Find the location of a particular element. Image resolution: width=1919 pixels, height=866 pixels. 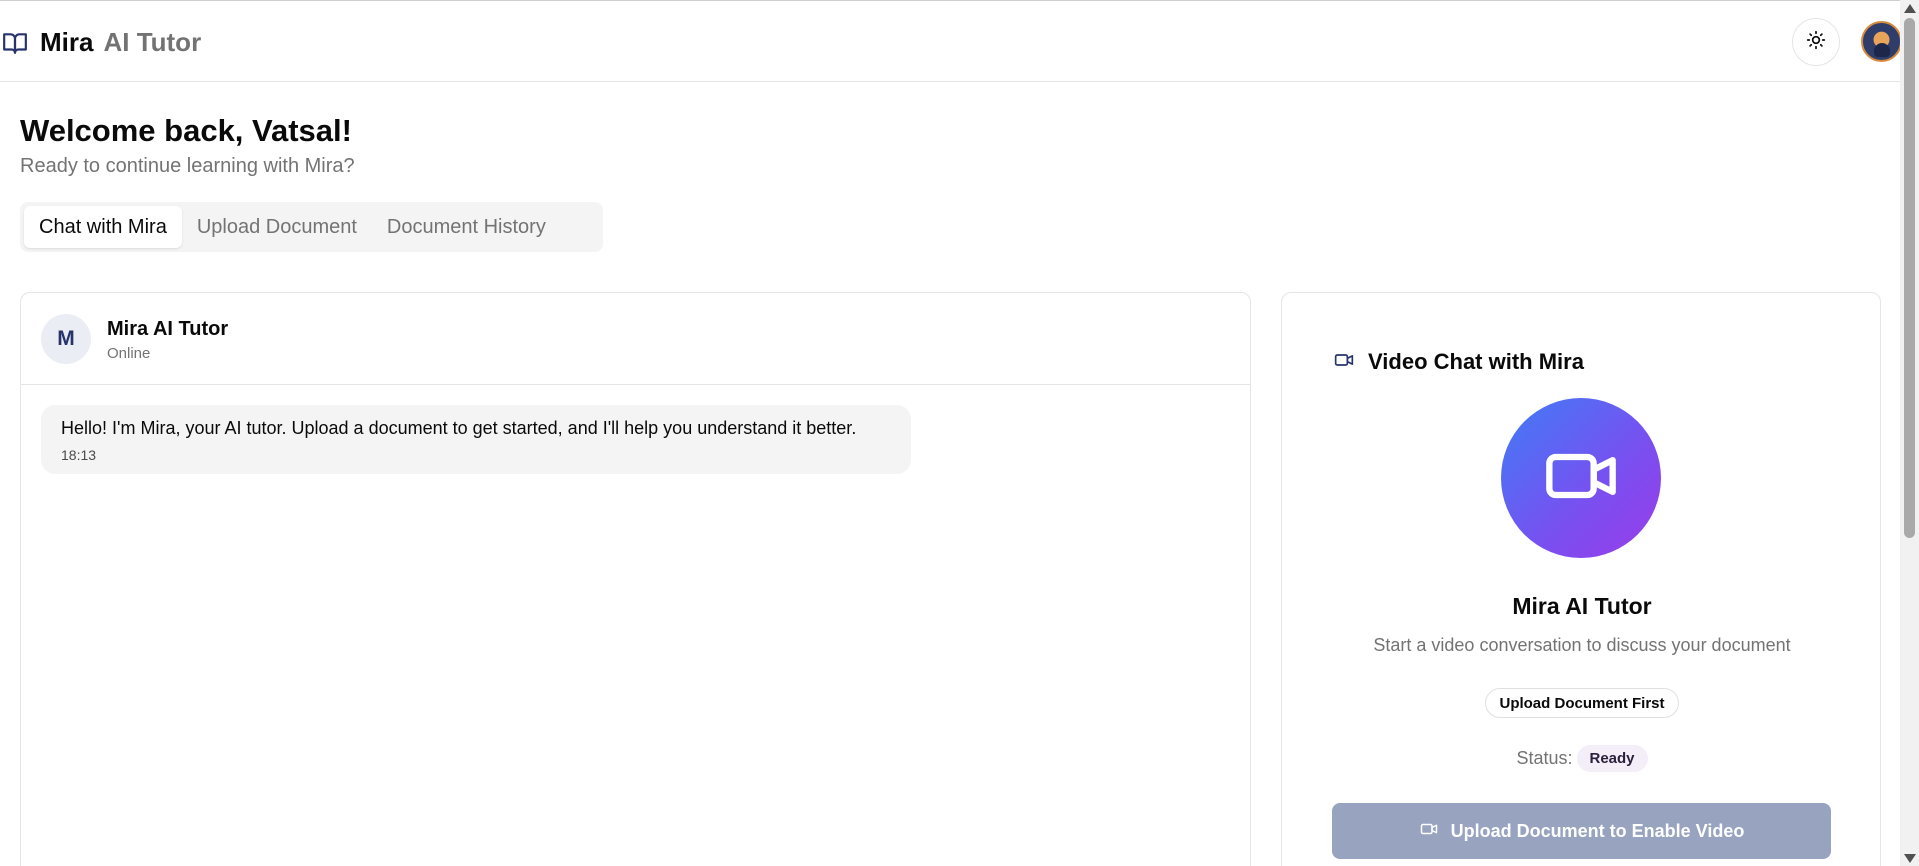

sun-icon is located at coordinates (1816, 42).